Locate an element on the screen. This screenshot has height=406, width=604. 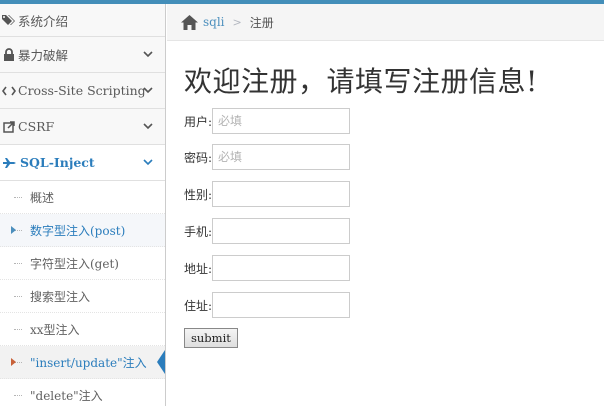
submenu-item-string-get: 字符型注入(get) is located at coordinates (82, 263).